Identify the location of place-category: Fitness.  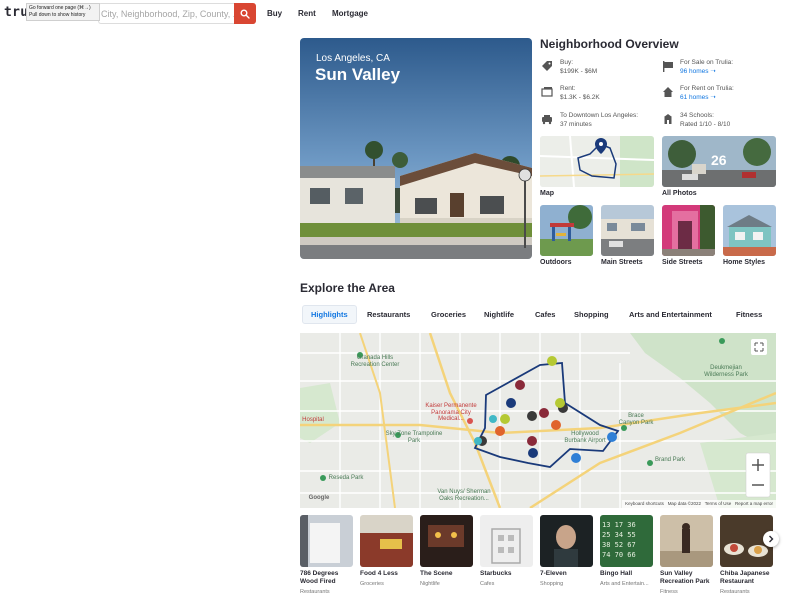
(669, 592).